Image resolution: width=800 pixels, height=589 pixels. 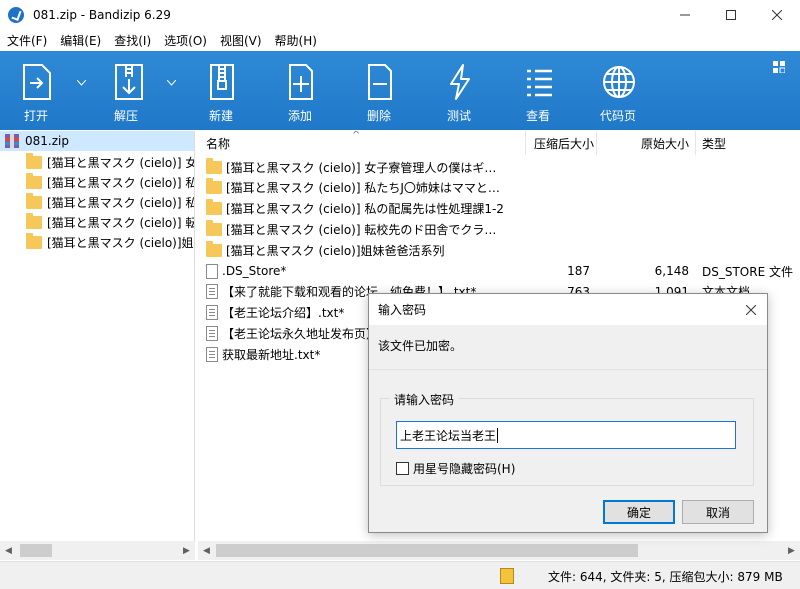 I want to click on column-header-packed: 压缩后大小, so click(x=560, y=143).